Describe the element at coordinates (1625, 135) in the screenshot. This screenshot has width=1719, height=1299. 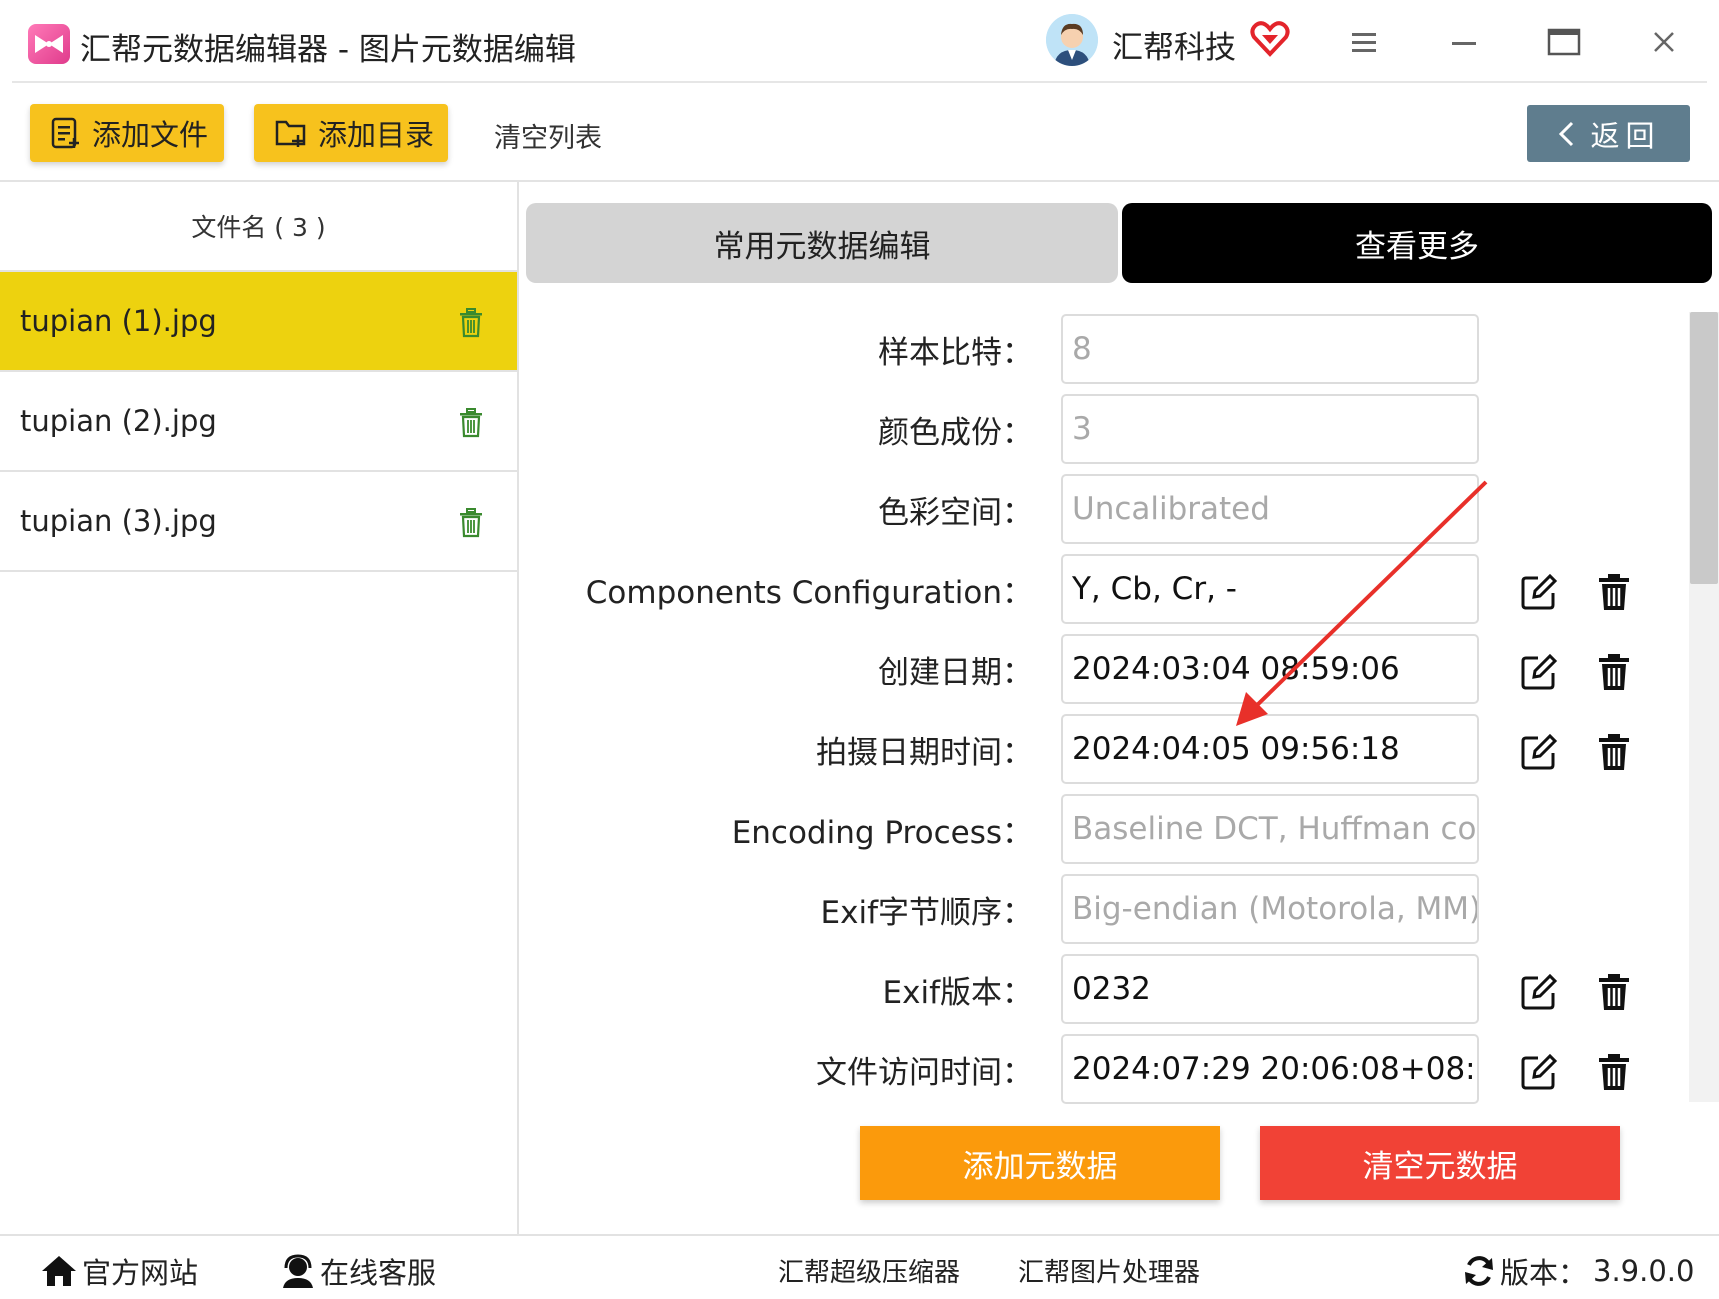
I see `back-label: 返回` at that location.